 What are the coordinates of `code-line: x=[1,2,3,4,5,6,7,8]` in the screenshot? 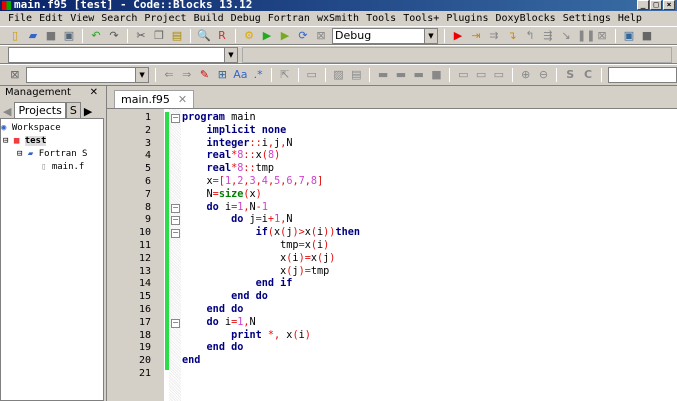 It's located at (253, 182).